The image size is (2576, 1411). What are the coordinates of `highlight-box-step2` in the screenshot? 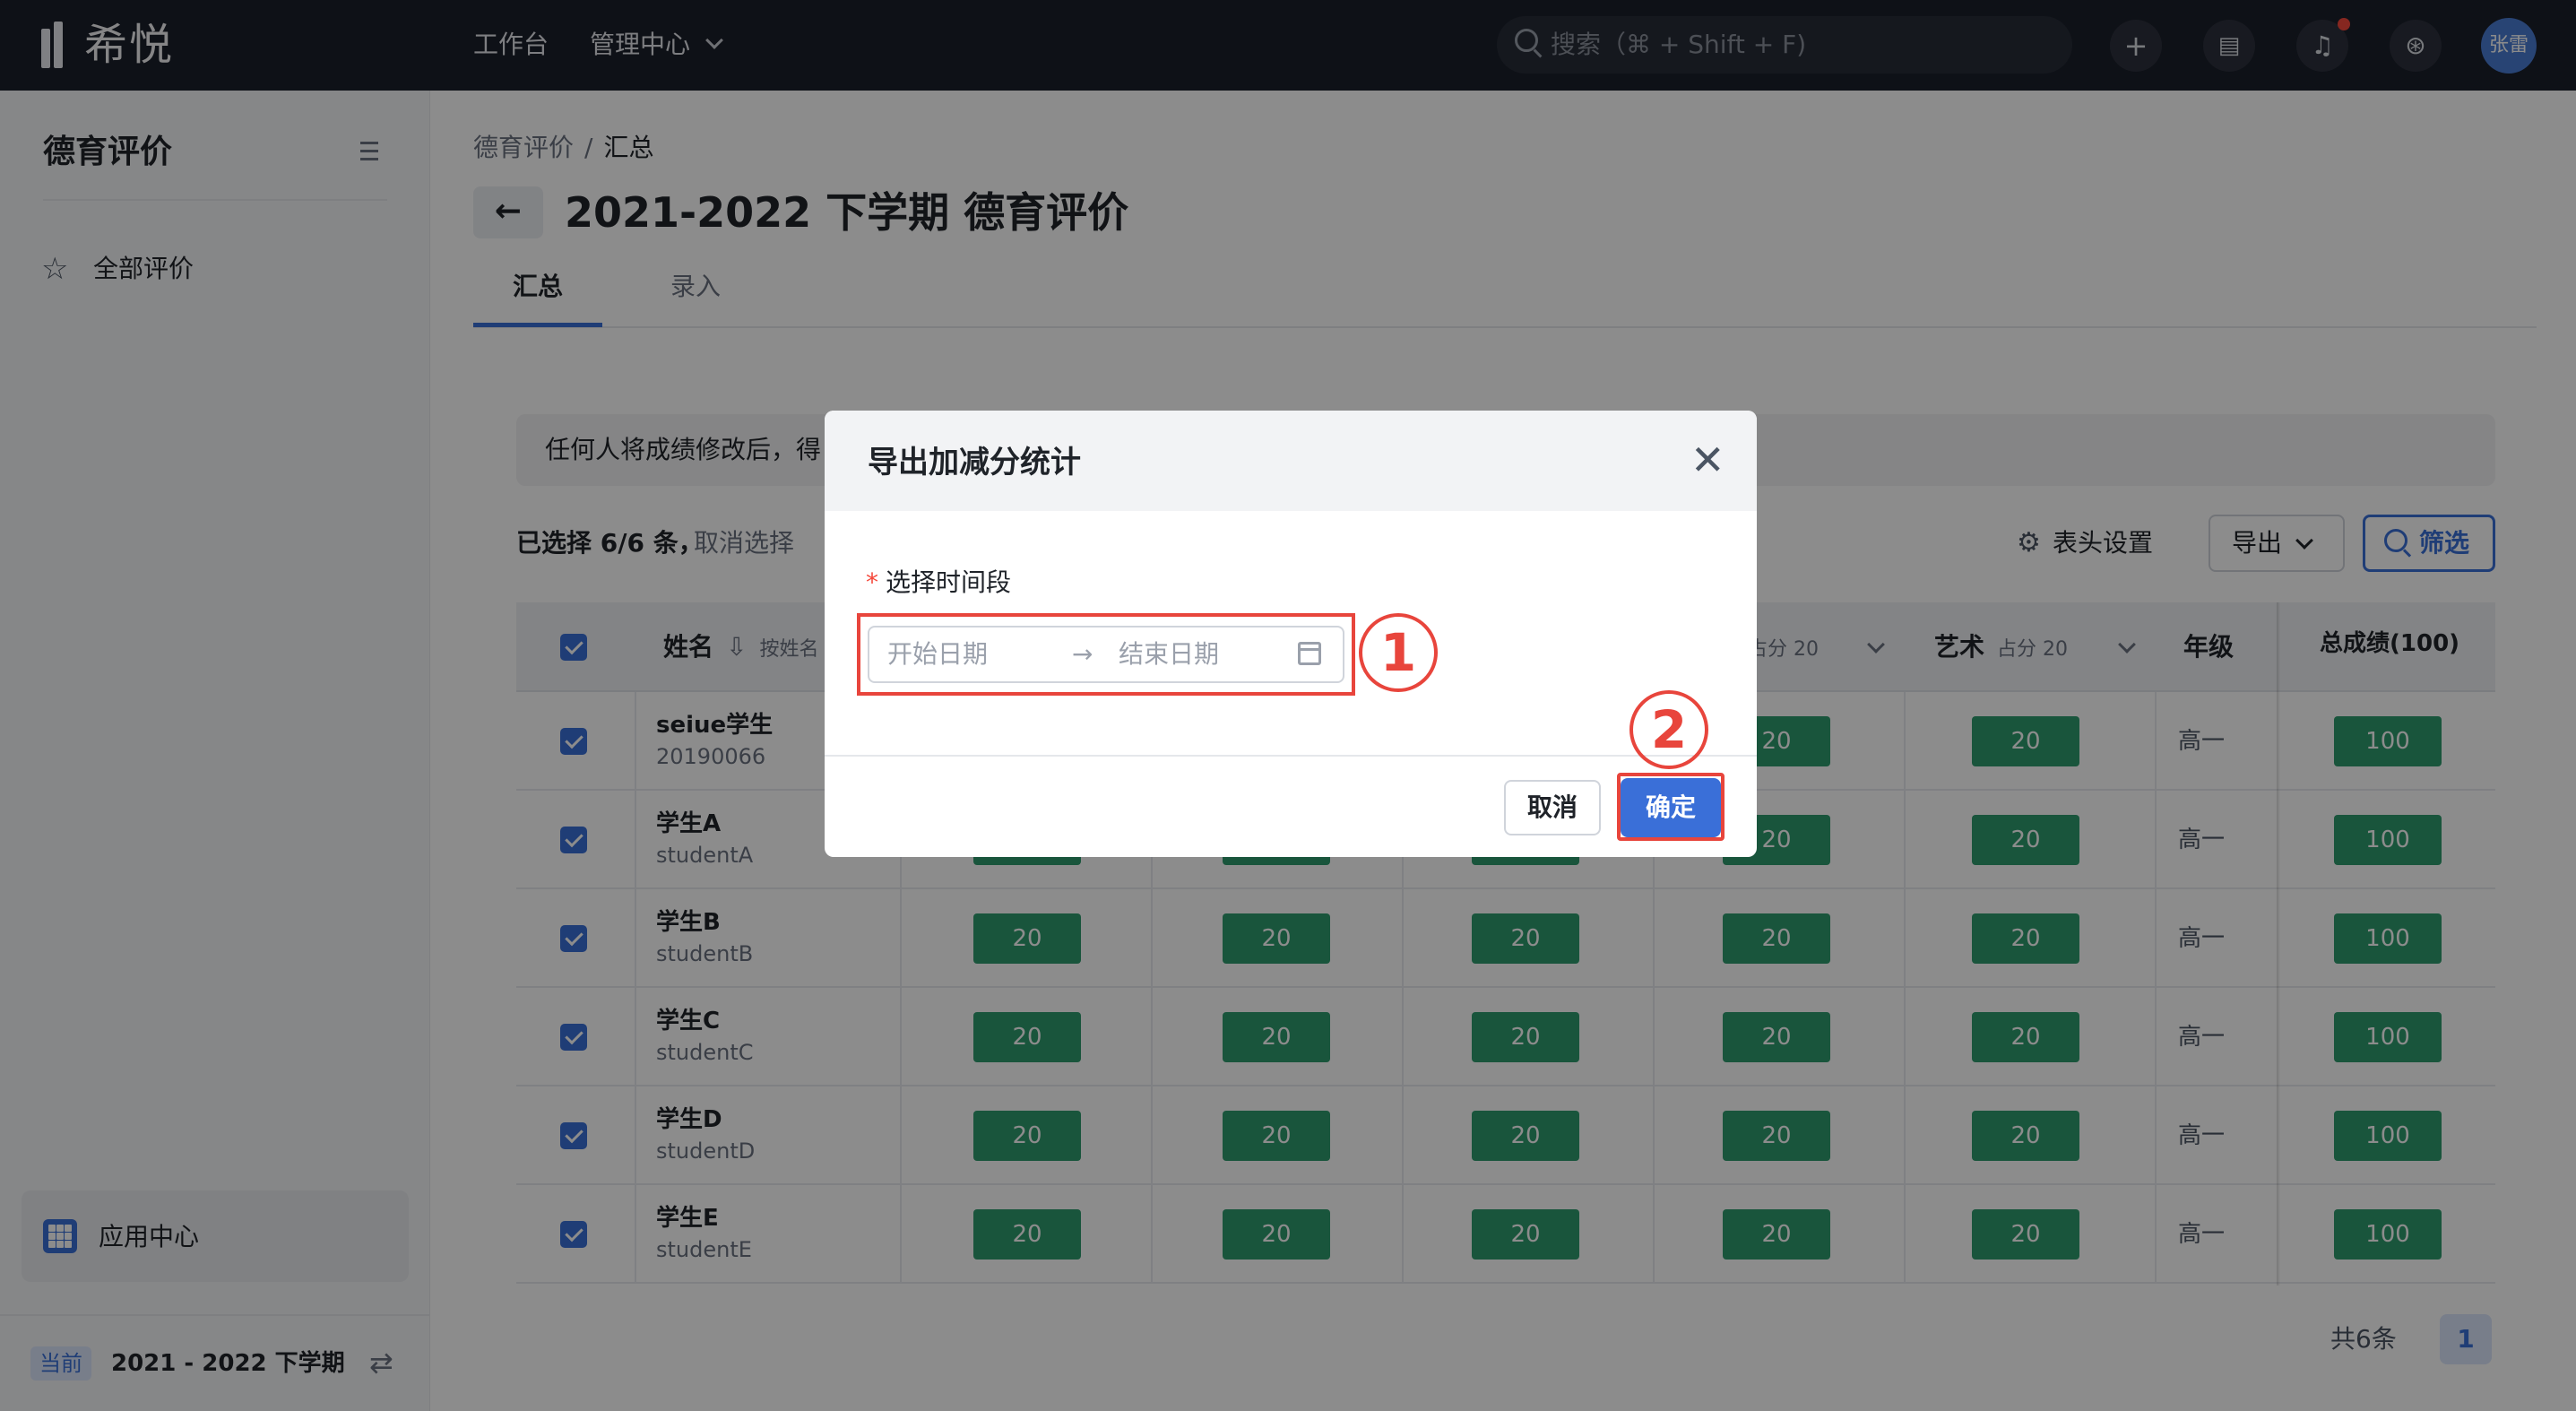 It's located at (1671, 807).